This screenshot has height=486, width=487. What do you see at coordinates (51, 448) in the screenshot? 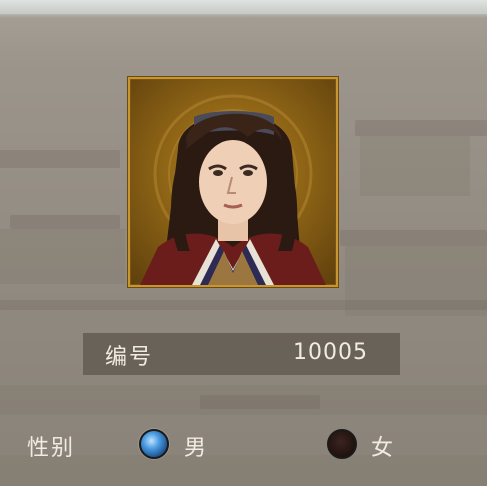
I see `gender-label: 性别` at bounding box center [51, 448].